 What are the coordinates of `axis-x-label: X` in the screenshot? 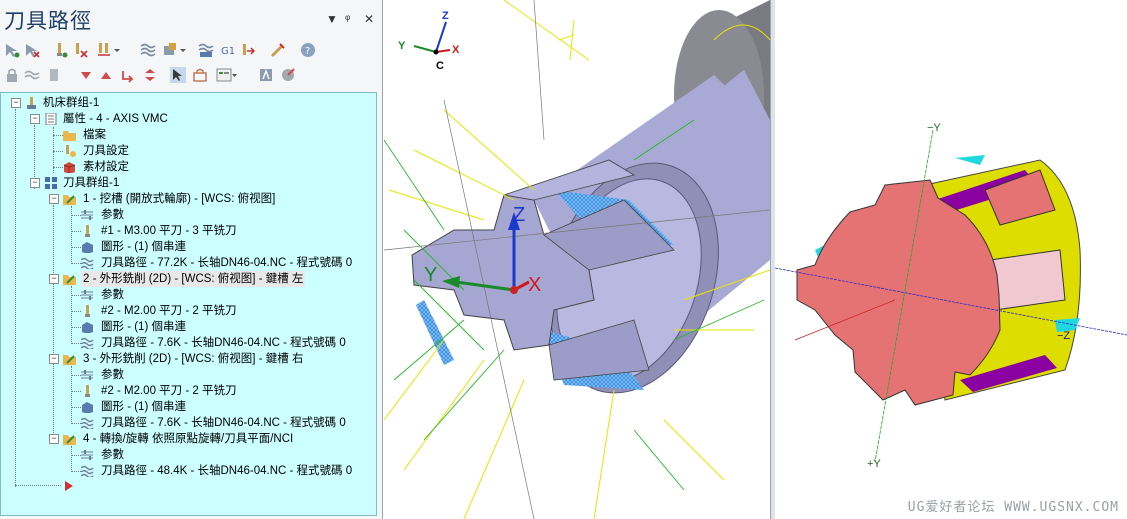 It's located at (535, 285).